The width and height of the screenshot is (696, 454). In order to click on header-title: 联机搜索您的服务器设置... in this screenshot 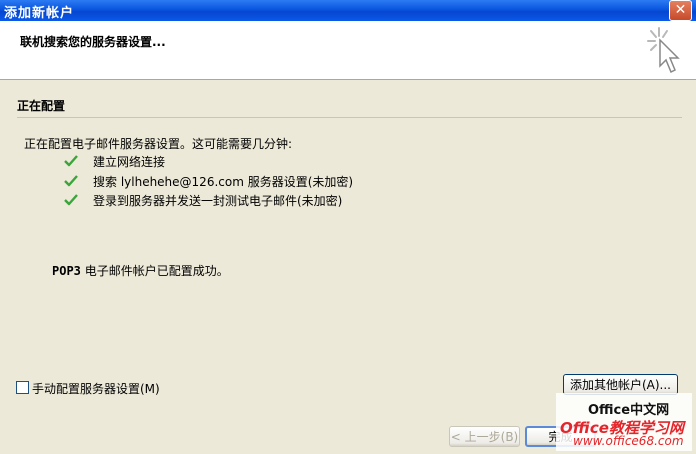, I will do `click(93, 42)`.